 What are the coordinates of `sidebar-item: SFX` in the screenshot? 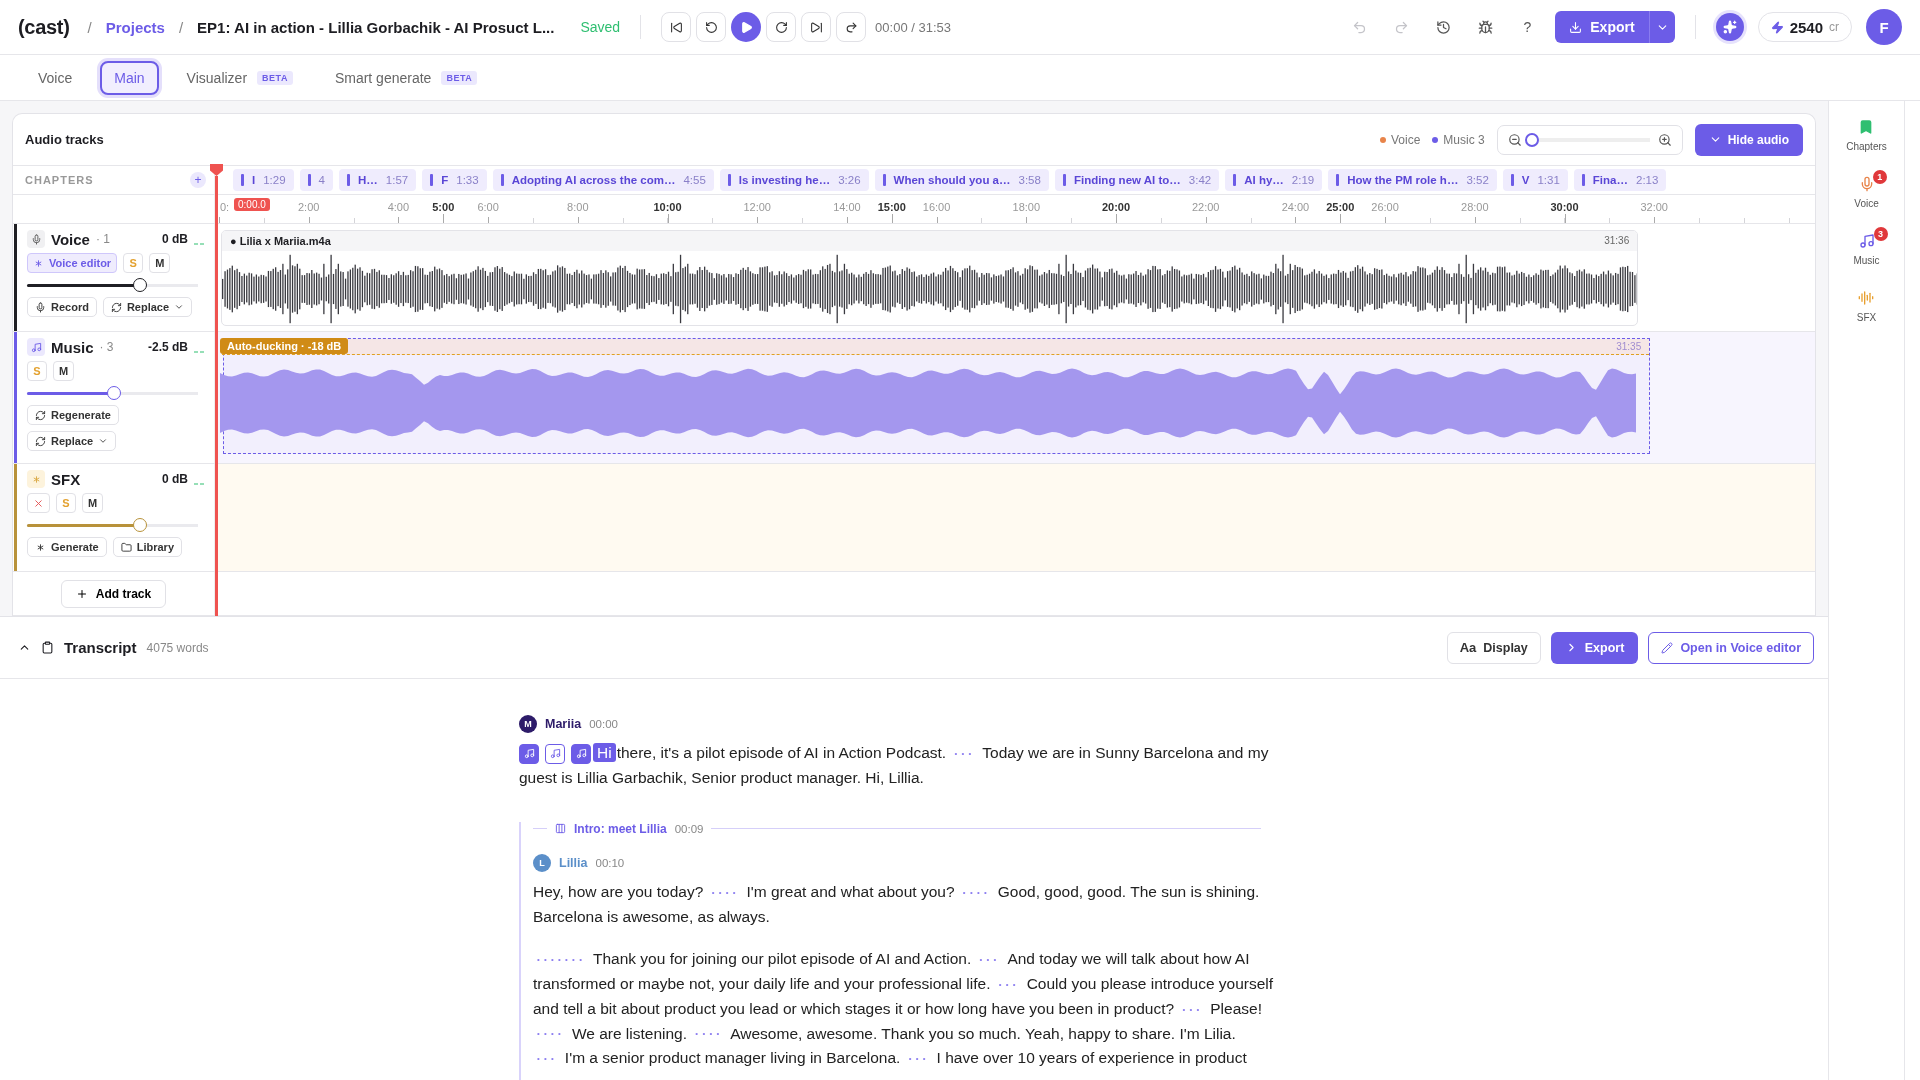 It's located at (1866, 303).